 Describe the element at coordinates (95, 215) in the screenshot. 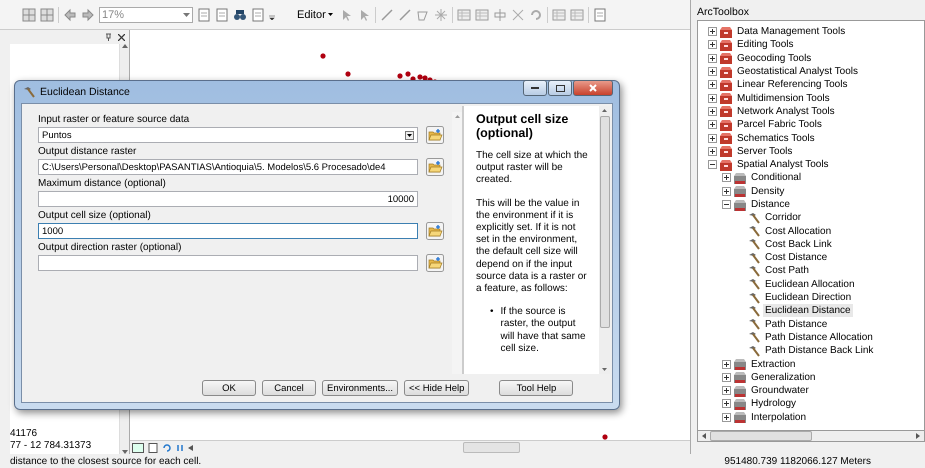

I see `field-label: Output cell size (optional)` at that location.